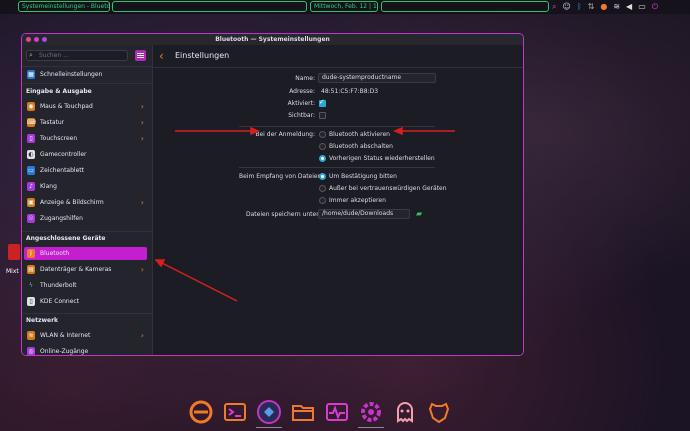  I want to click on settings-icon, so click(371, 413).